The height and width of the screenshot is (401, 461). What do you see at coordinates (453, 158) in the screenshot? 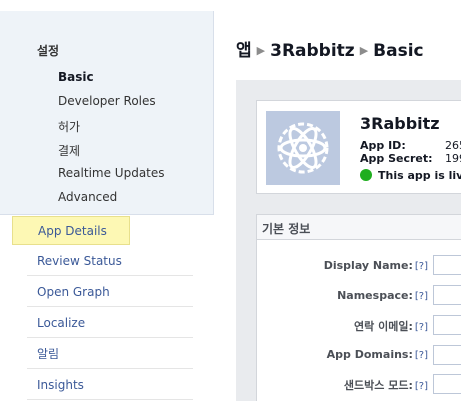
I see `app-secret-value: 199` at bounding box center [453, 158].